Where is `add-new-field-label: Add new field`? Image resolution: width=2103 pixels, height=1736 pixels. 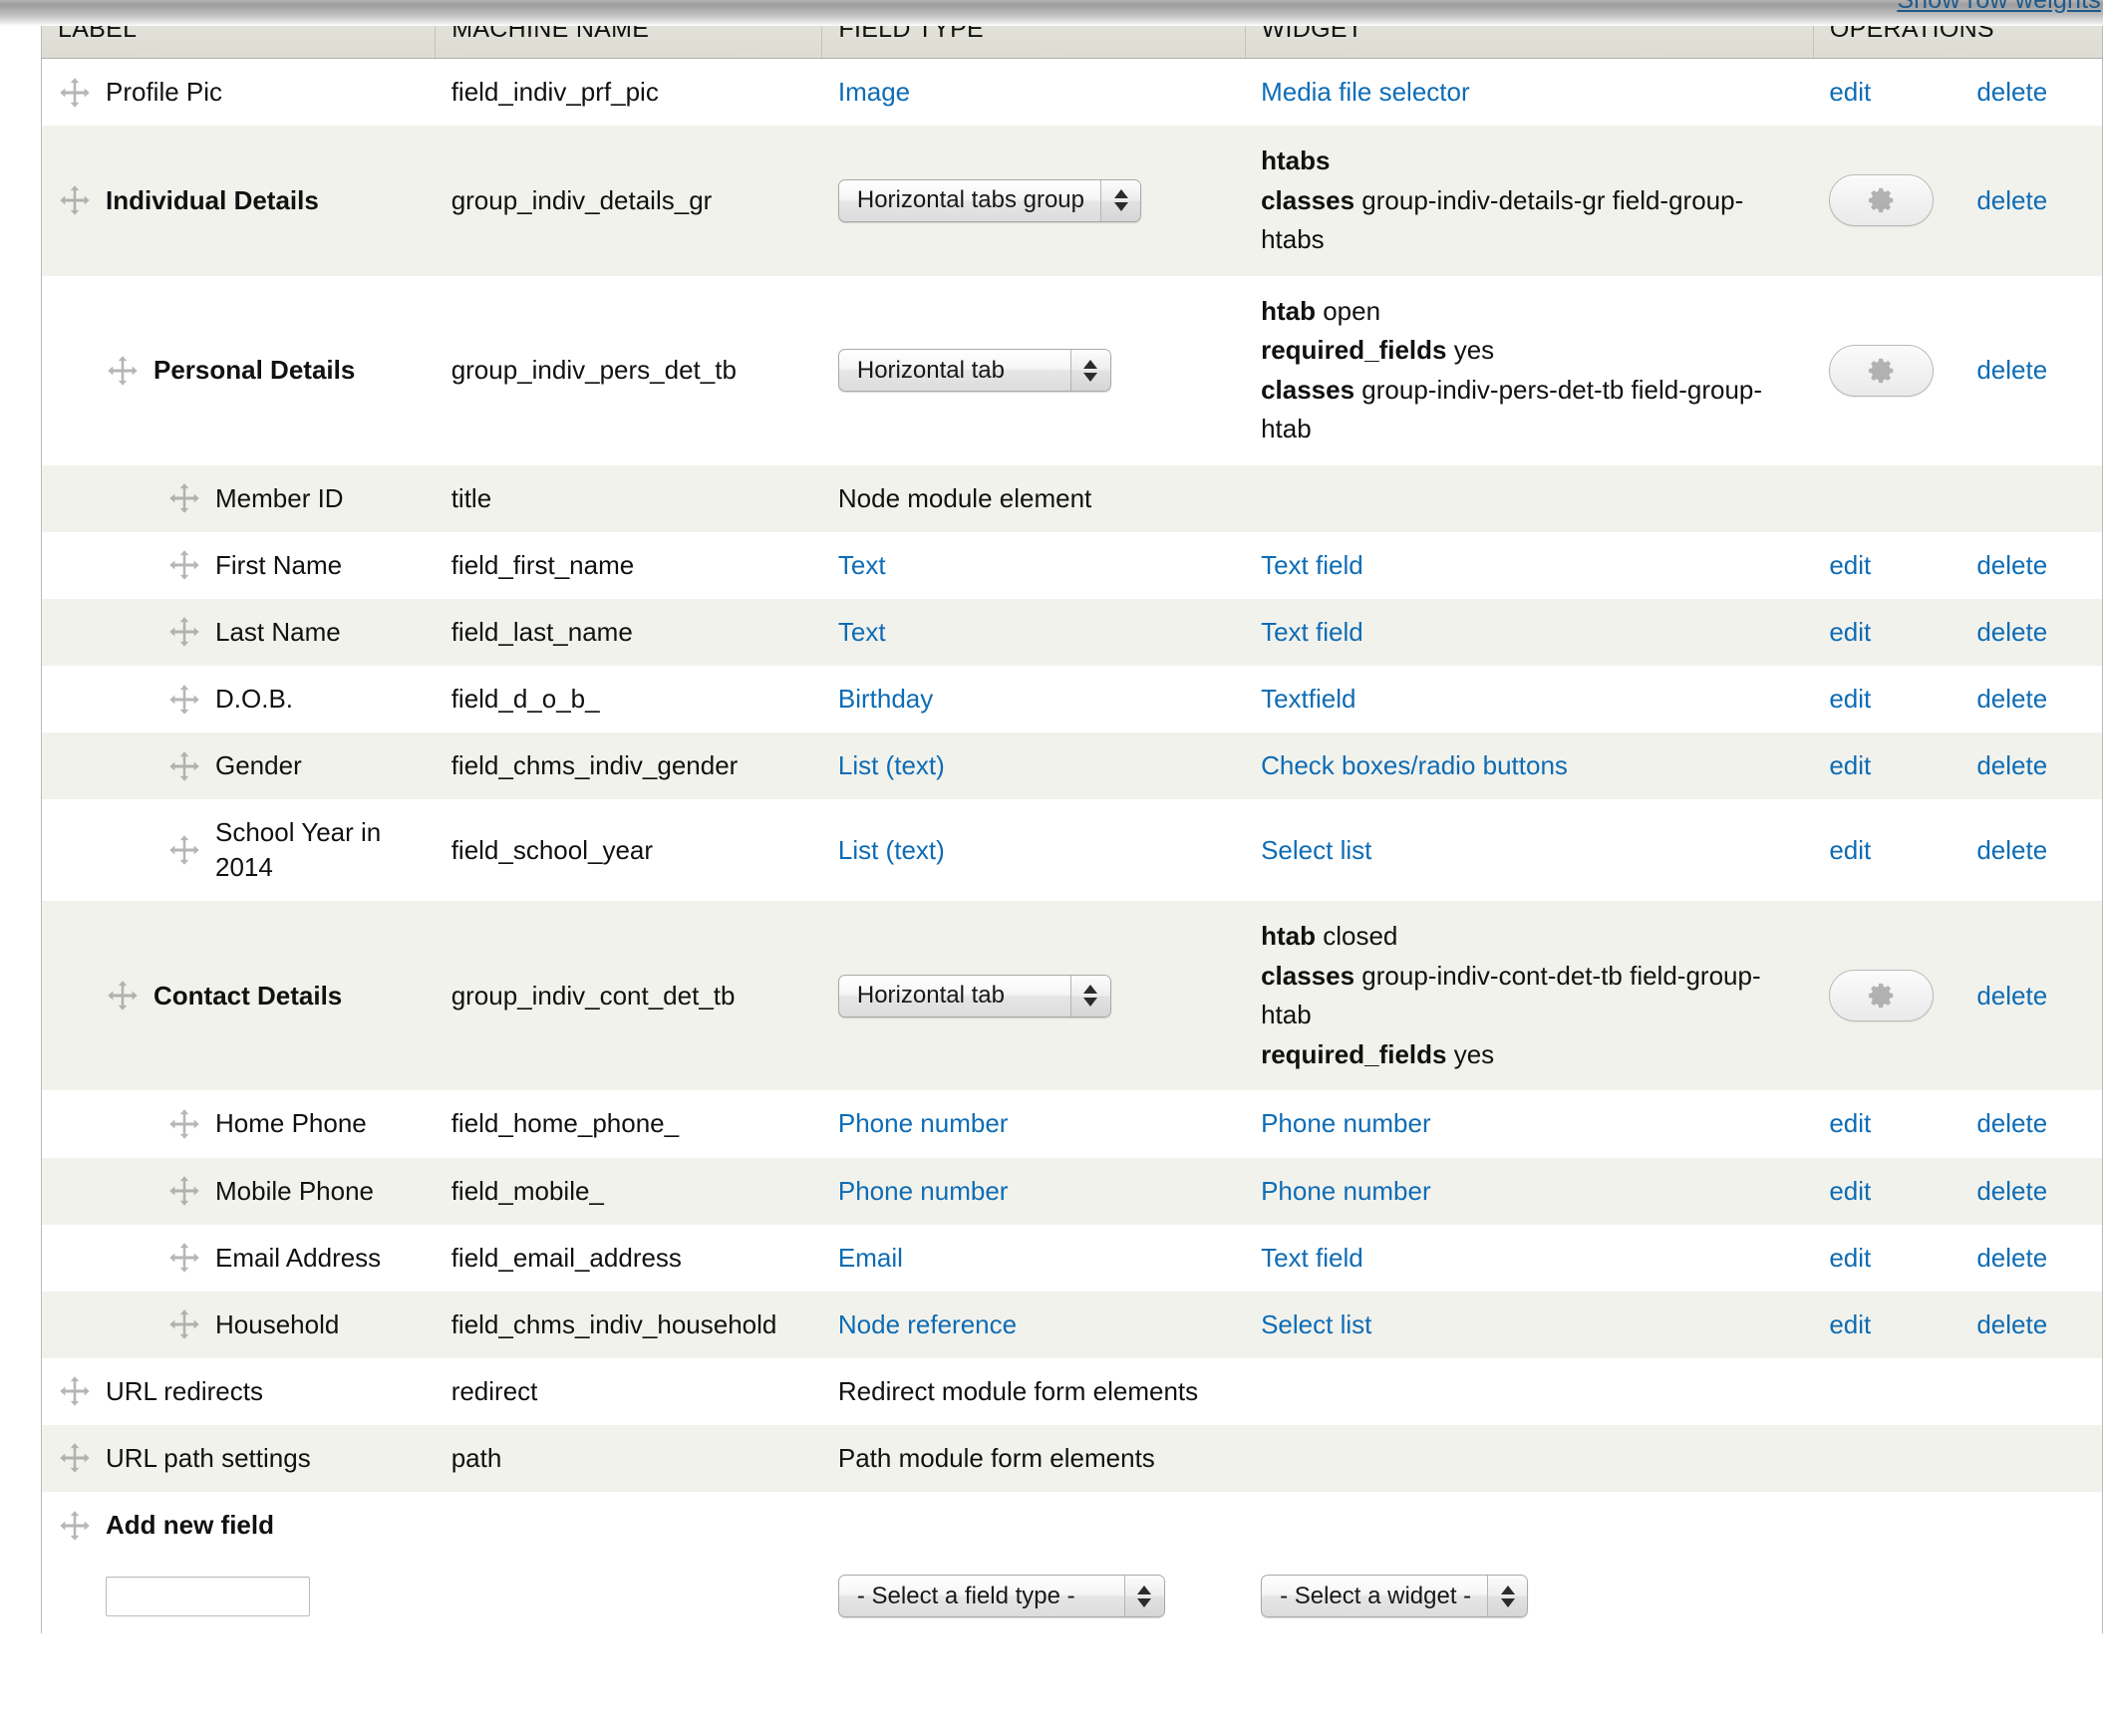
add-new-field-label: Add new field is located at coordinates (190, 1524).